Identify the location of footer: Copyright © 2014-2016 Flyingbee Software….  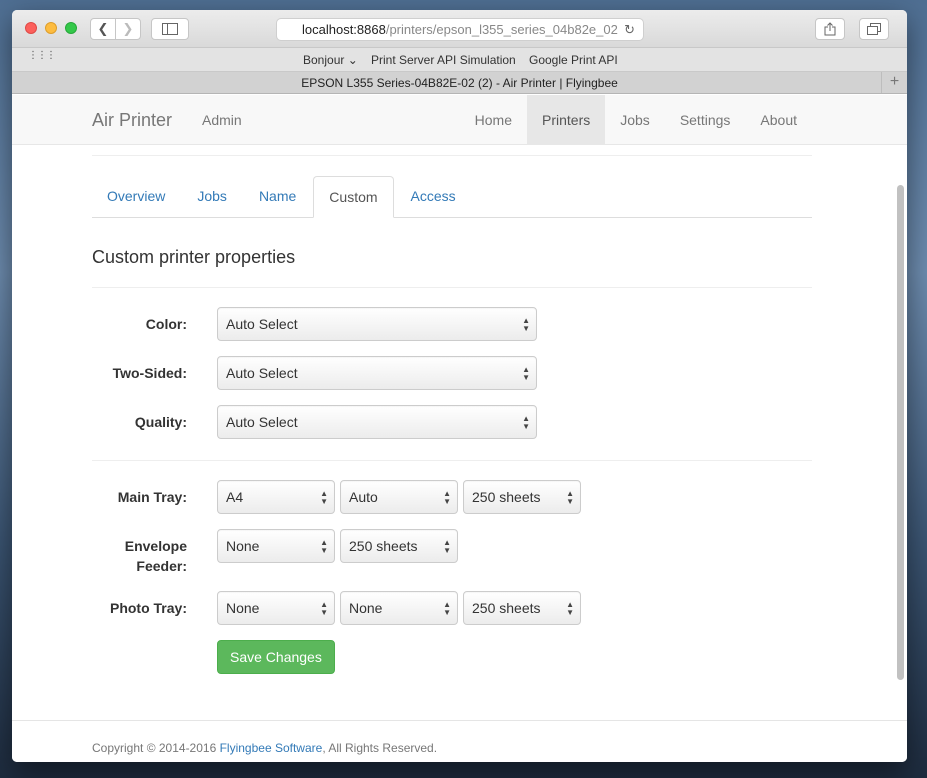
(459, 741).